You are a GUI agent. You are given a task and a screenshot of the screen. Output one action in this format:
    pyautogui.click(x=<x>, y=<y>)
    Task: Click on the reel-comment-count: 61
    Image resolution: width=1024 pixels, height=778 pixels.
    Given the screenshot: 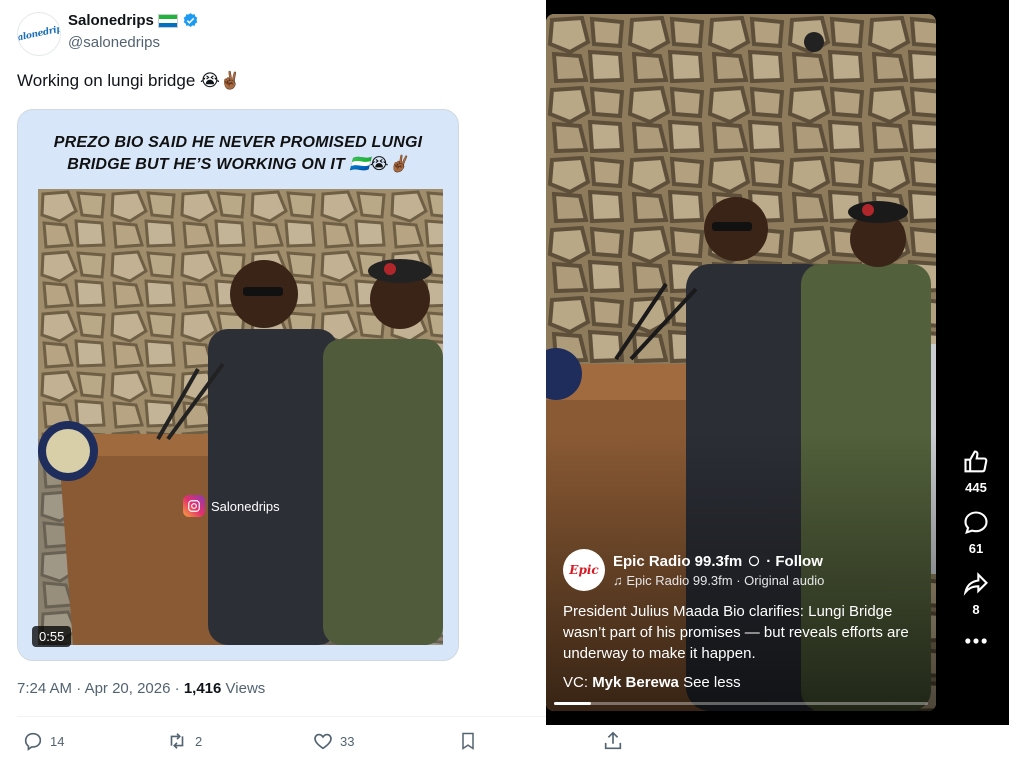 What is the action you would take?
    pyautogui.click(x=976, y=548)
    